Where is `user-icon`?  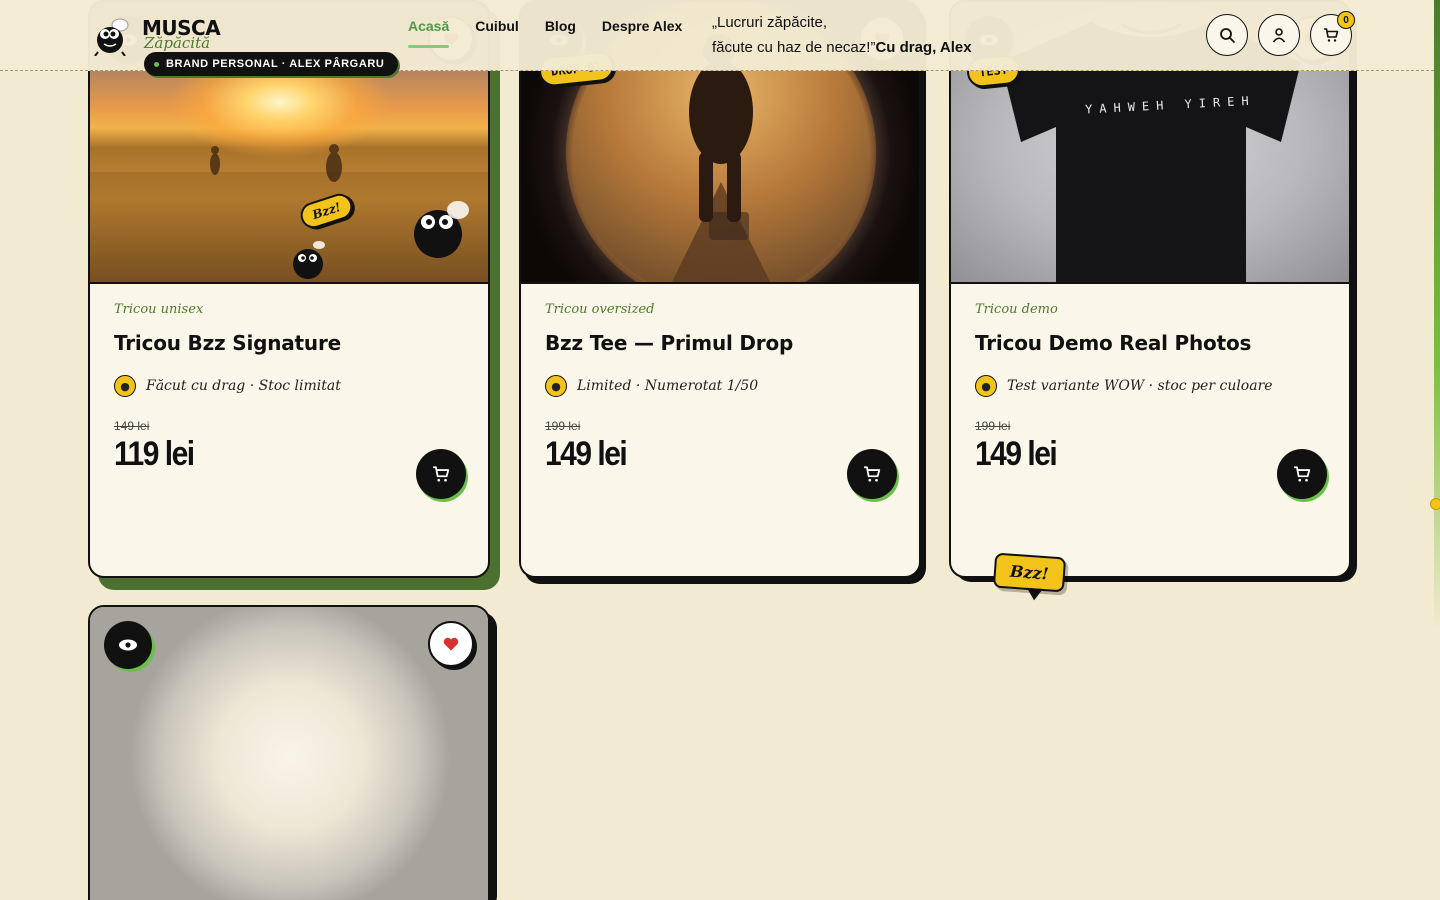 user-icon is located at coordinates (1279, 35).